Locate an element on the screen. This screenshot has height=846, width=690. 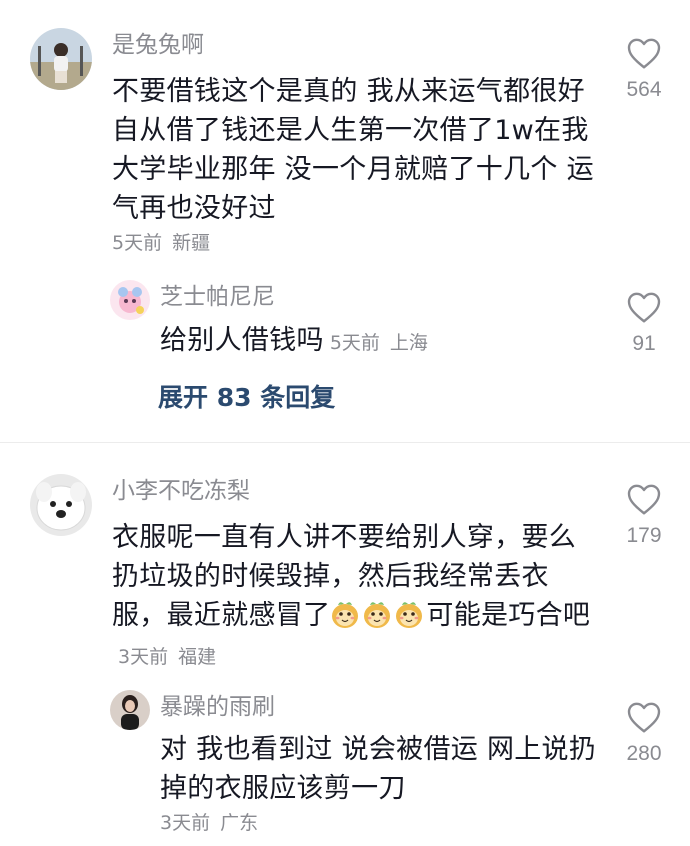
comment-meta: 3天前 福建 is located at coordinates (167, 657).